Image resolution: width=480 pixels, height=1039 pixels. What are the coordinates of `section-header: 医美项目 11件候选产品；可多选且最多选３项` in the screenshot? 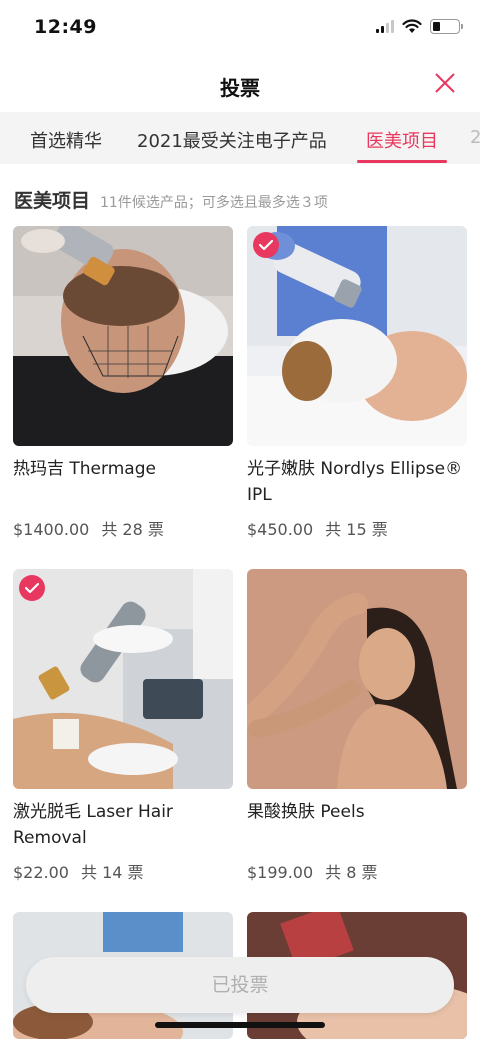 It's located at (171, 199).